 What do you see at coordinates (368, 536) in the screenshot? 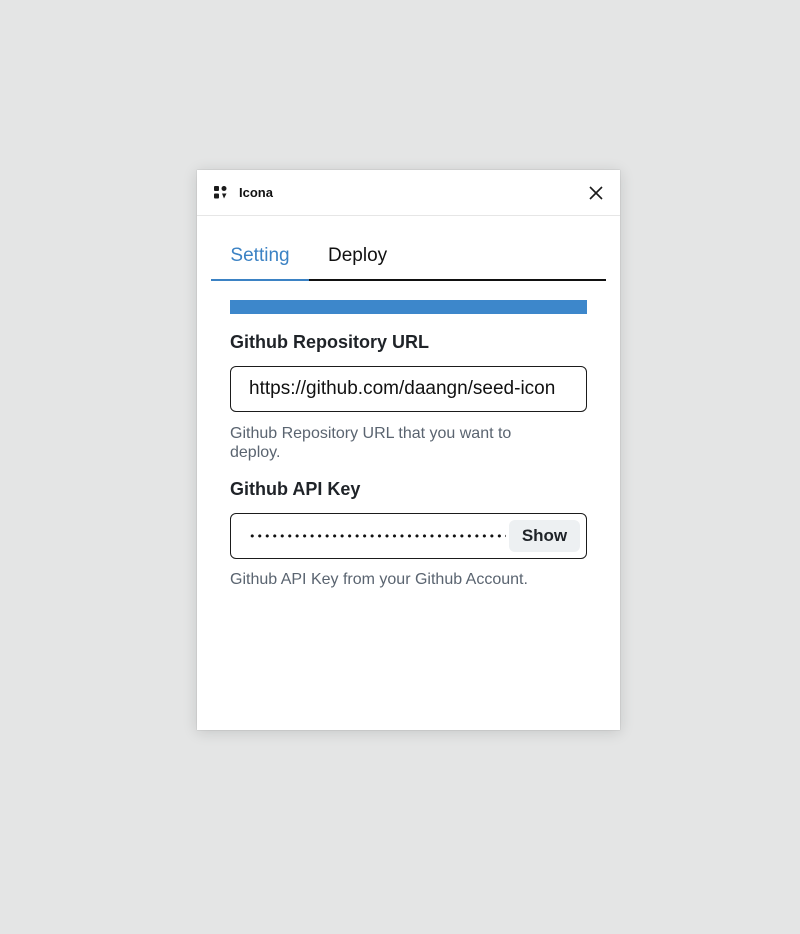
I see `api-key-input` at bounding box center [368, 536].